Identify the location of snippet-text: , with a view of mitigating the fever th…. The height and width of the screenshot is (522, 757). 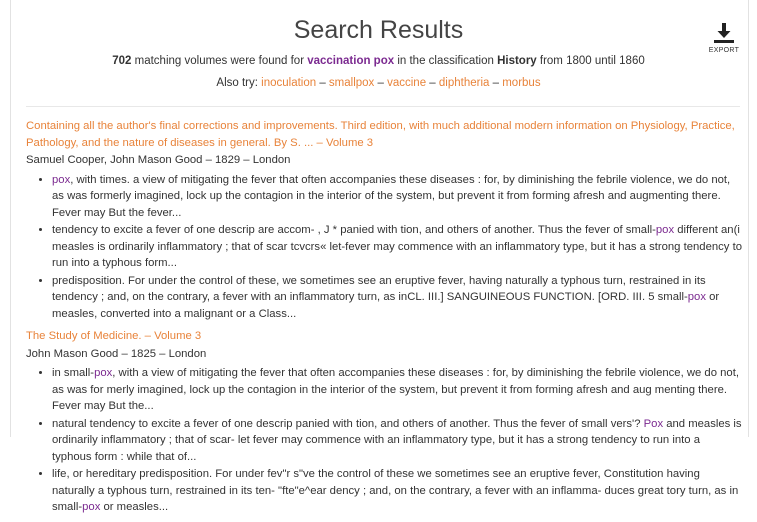
(395, 389).